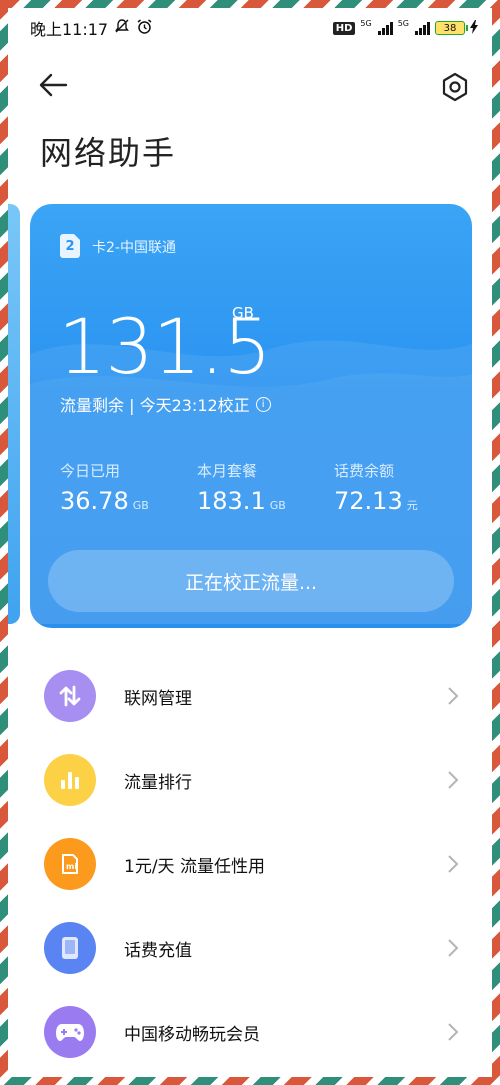 The image size is (500, 1085). I want to click on list-item-phone-recharge: 话费充值, so click(250, 948).